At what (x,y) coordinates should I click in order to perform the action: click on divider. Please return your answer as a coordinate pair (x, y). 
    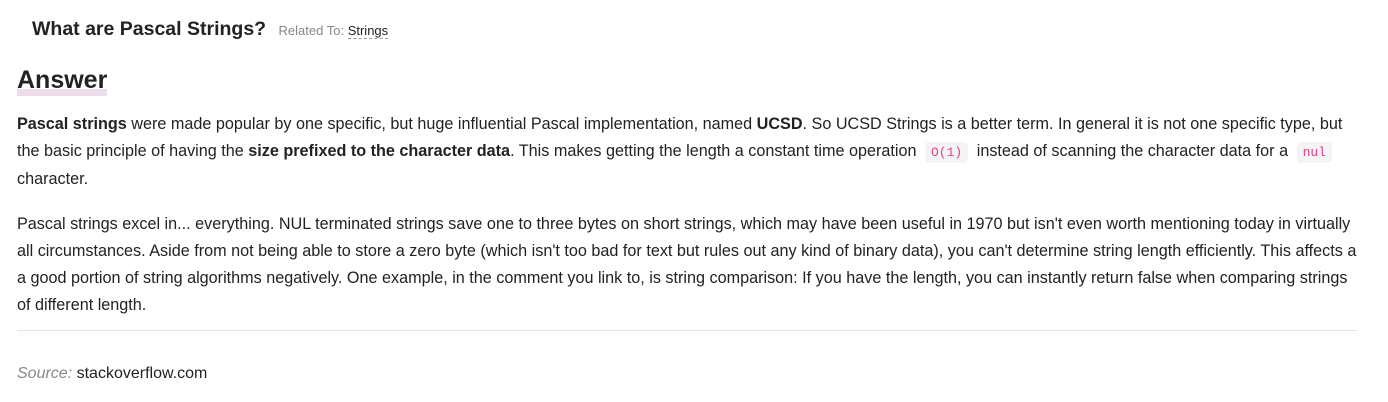
    Looking at the image, I should click on (687, 330).